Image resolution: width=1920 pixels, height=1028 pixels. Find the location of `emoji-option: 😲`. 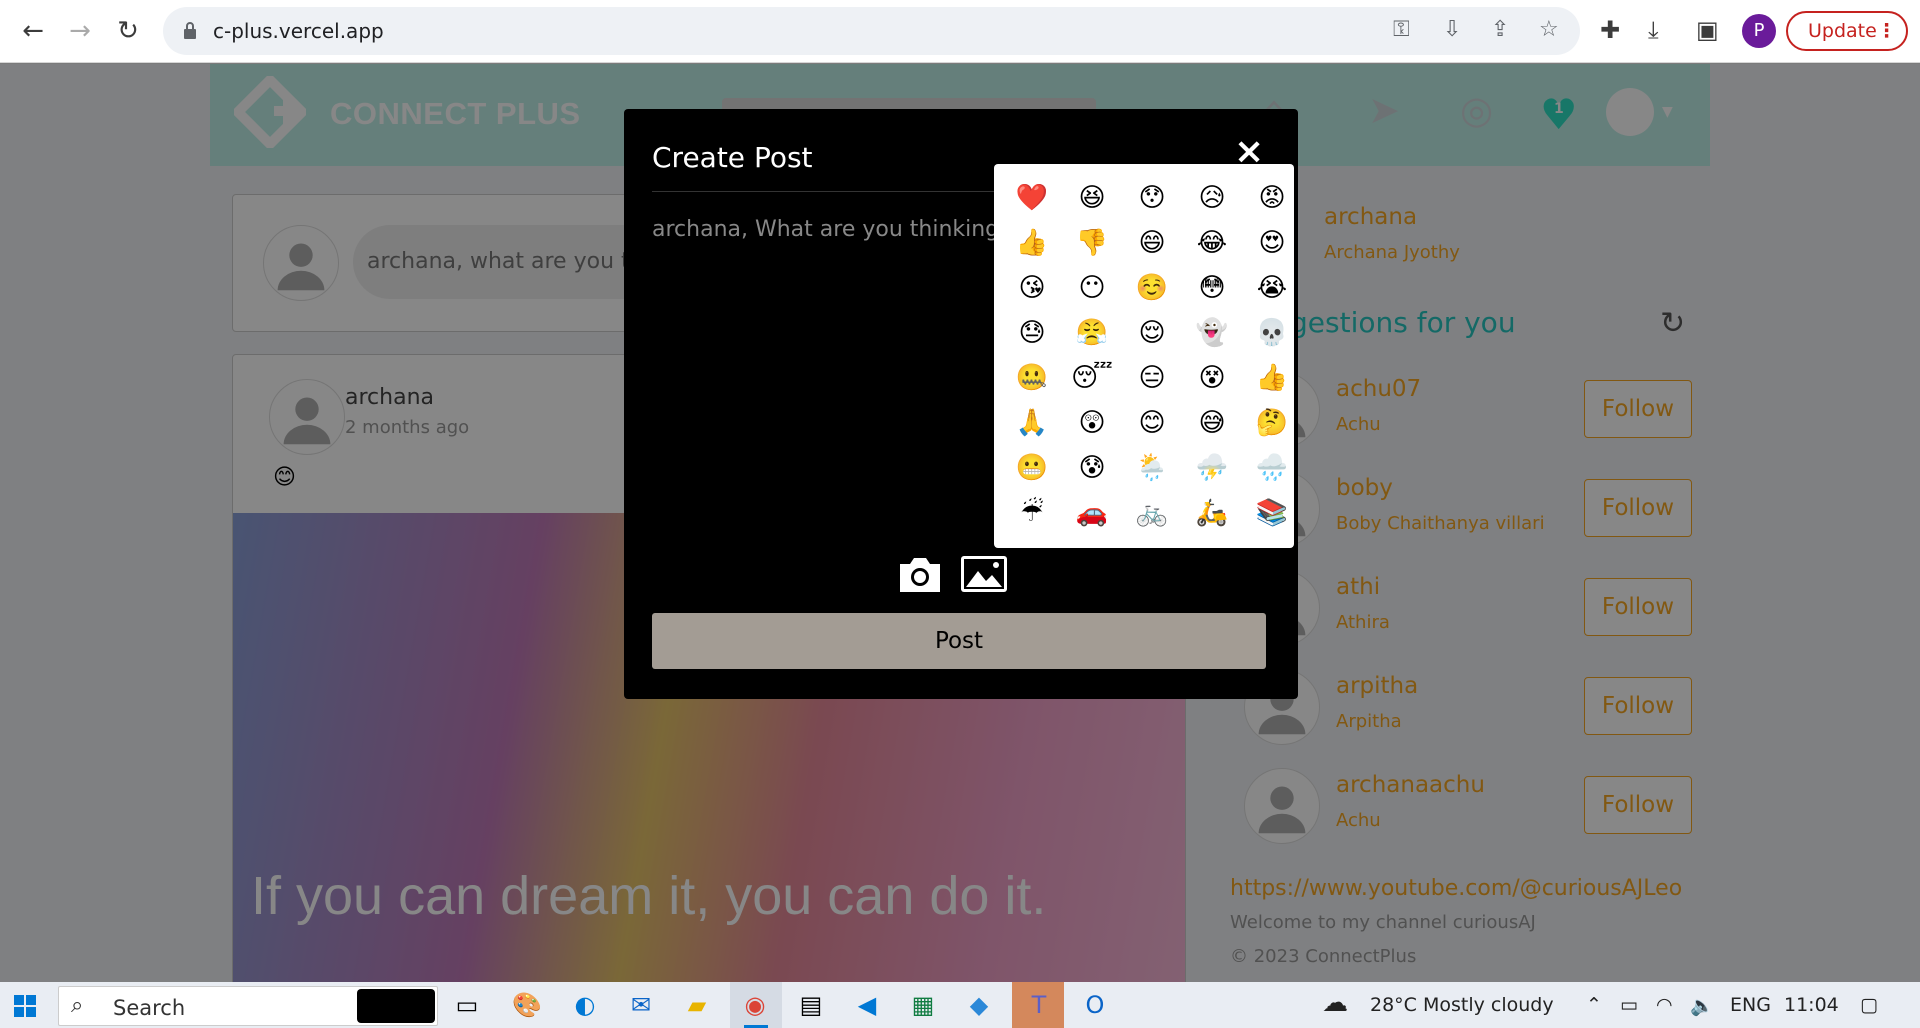

emoji-option: 😲 is located at coordinates (1092, 423).